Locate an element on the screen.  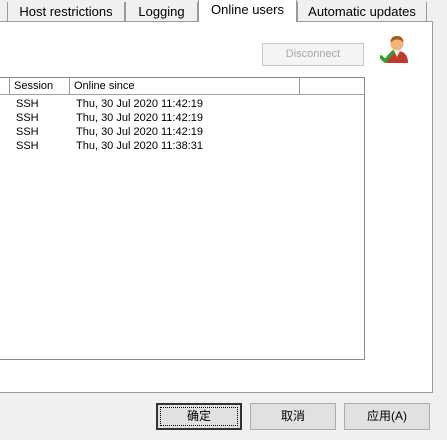
online-user-check-icon is located at coordinates (394, 49).